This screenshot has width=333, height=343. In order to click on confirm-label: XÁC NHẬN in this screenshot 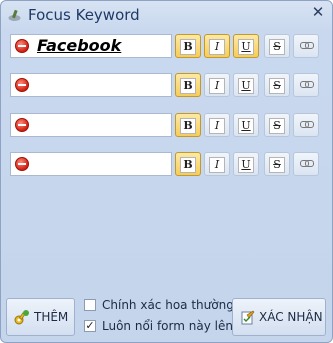, I will do `click(291, 317)`.